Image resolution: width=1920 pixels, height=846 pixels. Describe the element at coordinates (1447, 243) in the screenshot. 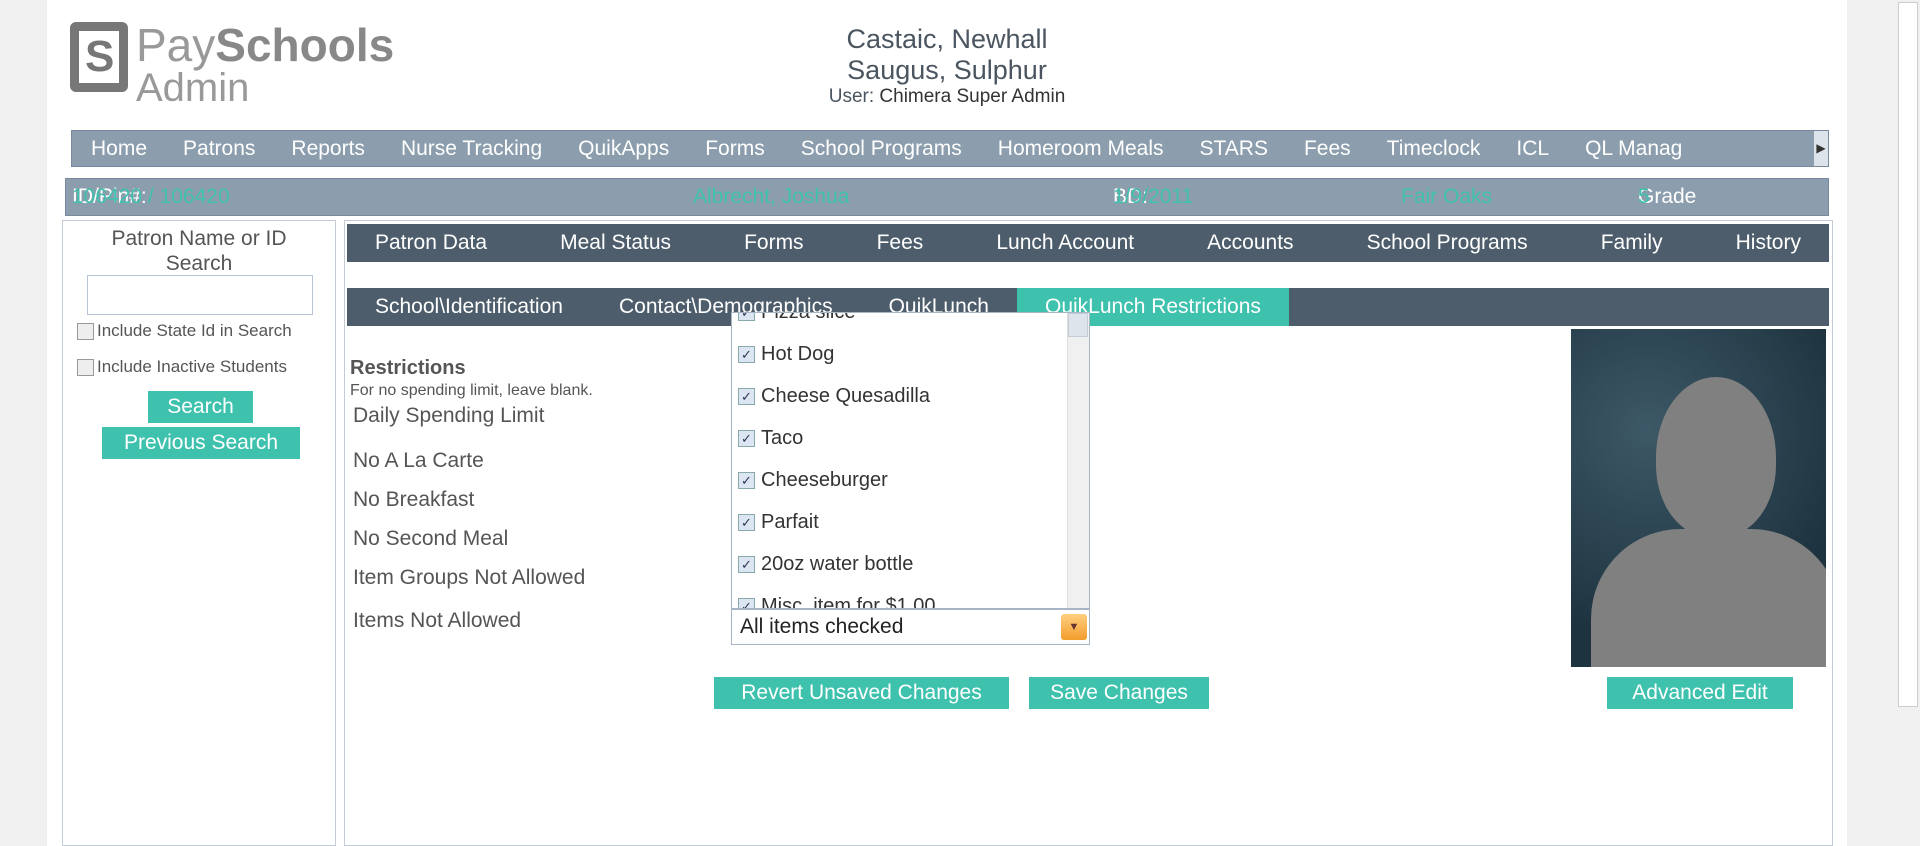

I see `tab-school-programs: School Programs` at that location.